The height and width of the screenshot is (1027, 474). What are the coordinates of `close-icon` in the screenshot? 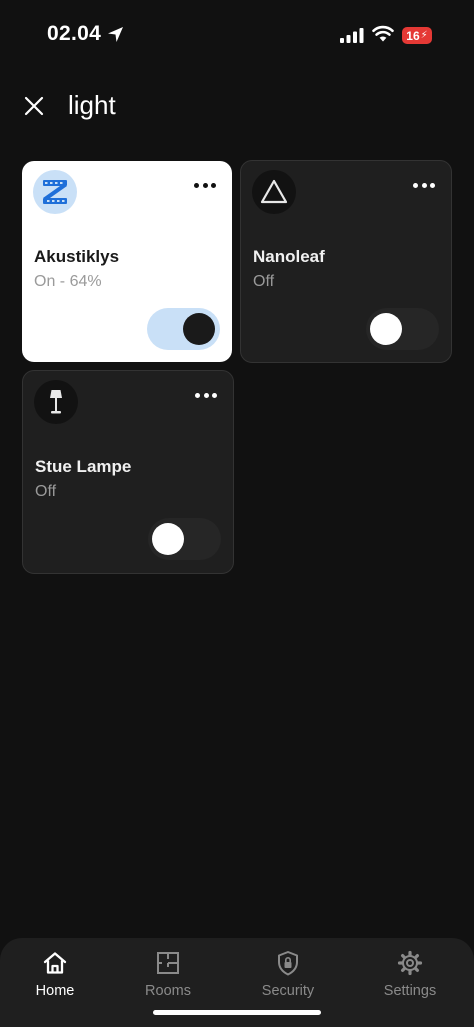 It's located at (34, 106).